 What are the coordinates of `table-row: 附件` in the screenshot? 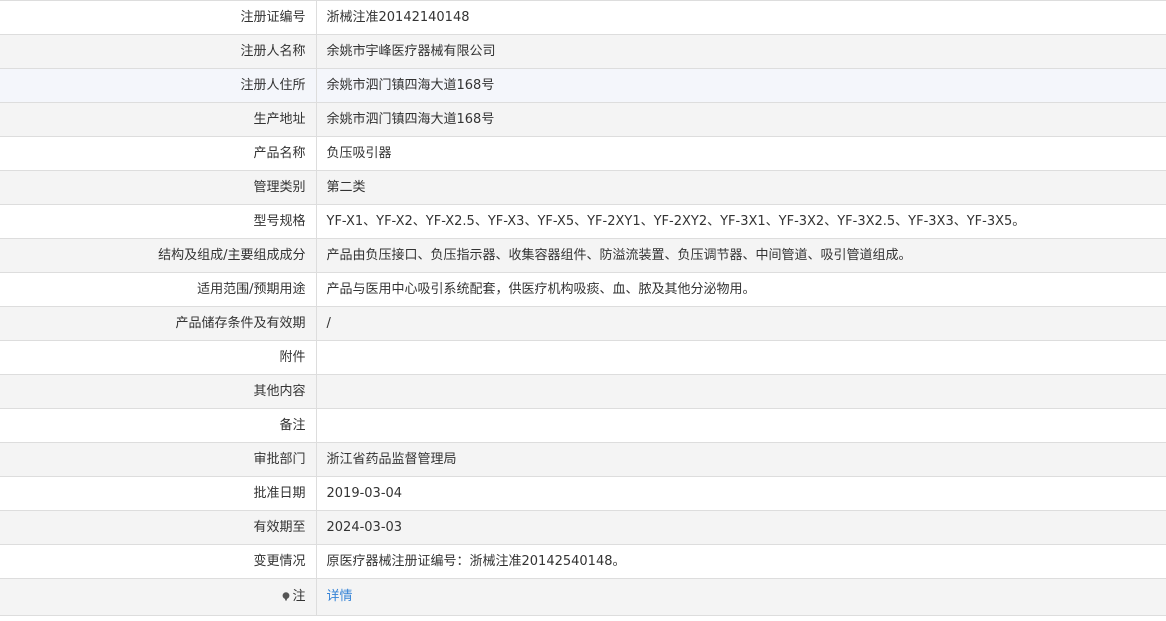 It's located at (583, 357).